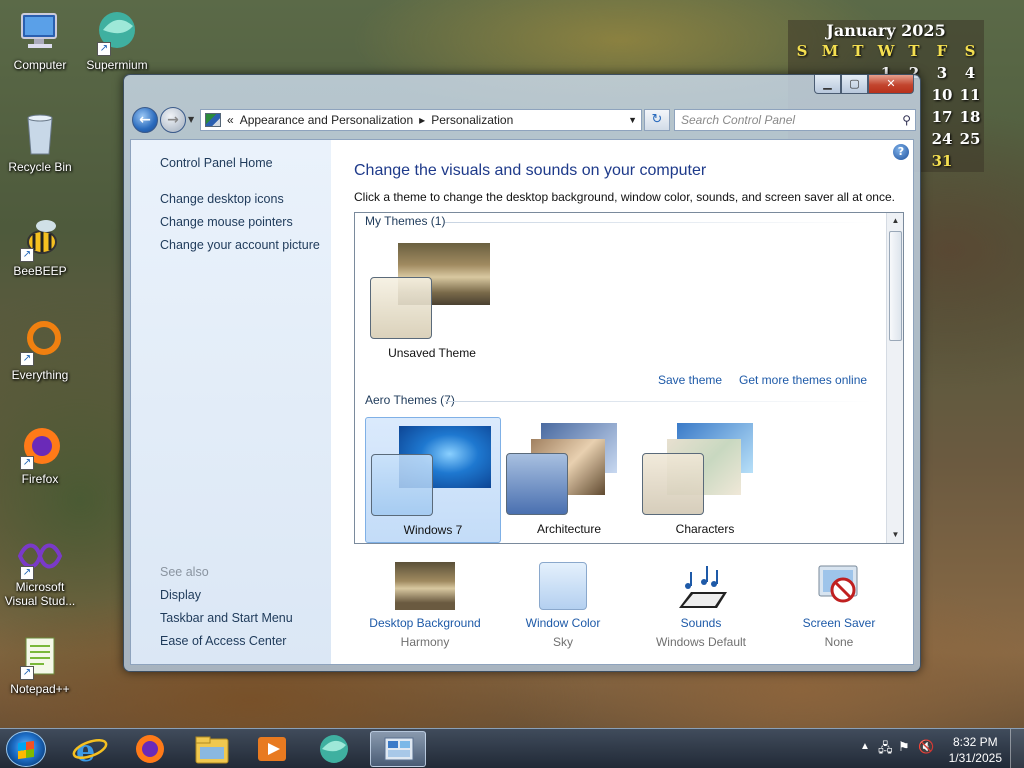  Describe the element at coordinates (885, 750) in the screenshot. I see `network-icon: 🖧` at that location.